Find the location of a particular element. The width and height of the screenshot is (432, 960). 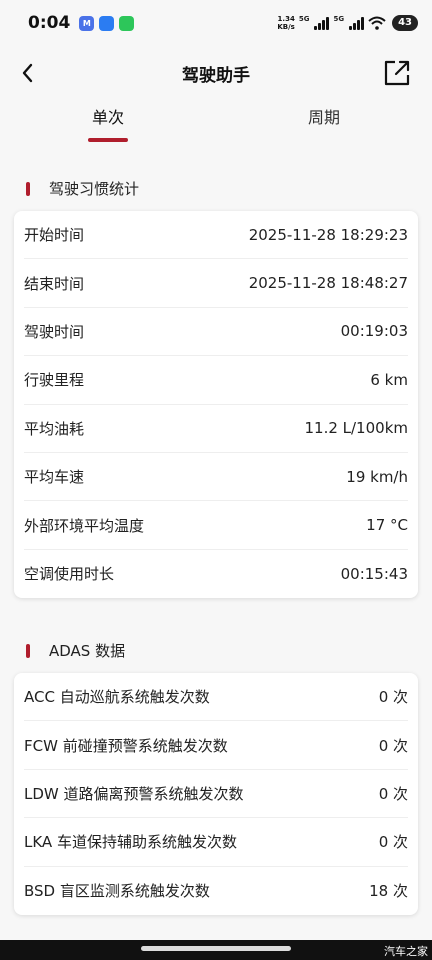

row-label: BSD 盲区监测系统触发次数 is located at coordinates (117, 891).